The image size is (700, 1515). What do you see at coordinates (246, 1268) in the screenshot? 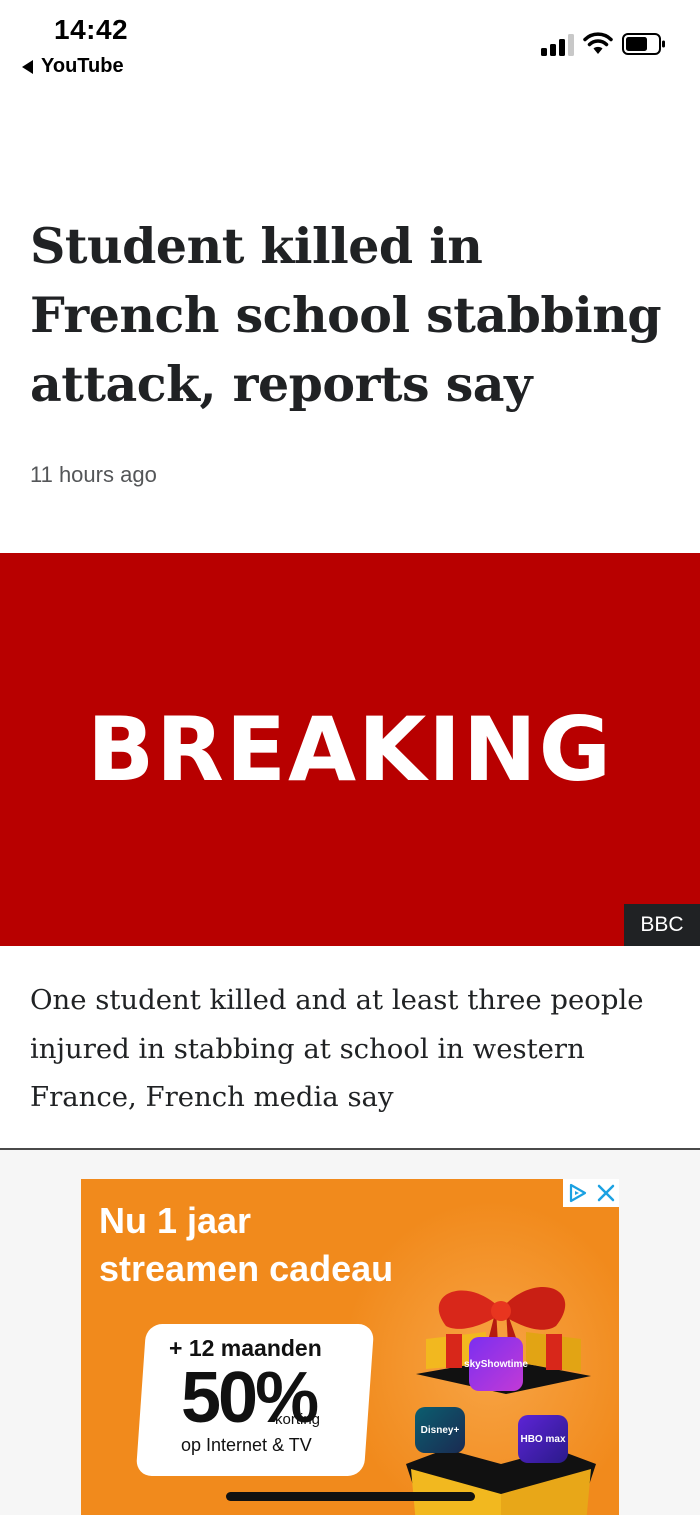
I see `ad-title-line-2: streamen cadeau` at bounding box center [246, 1268].